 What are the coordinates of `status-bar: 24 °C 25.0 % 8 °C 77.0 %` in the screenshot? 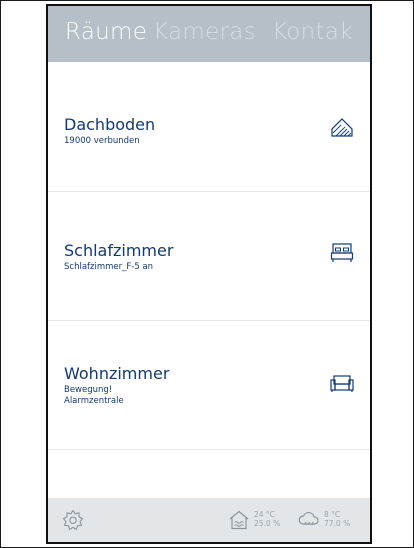 It's located at (209, 520).